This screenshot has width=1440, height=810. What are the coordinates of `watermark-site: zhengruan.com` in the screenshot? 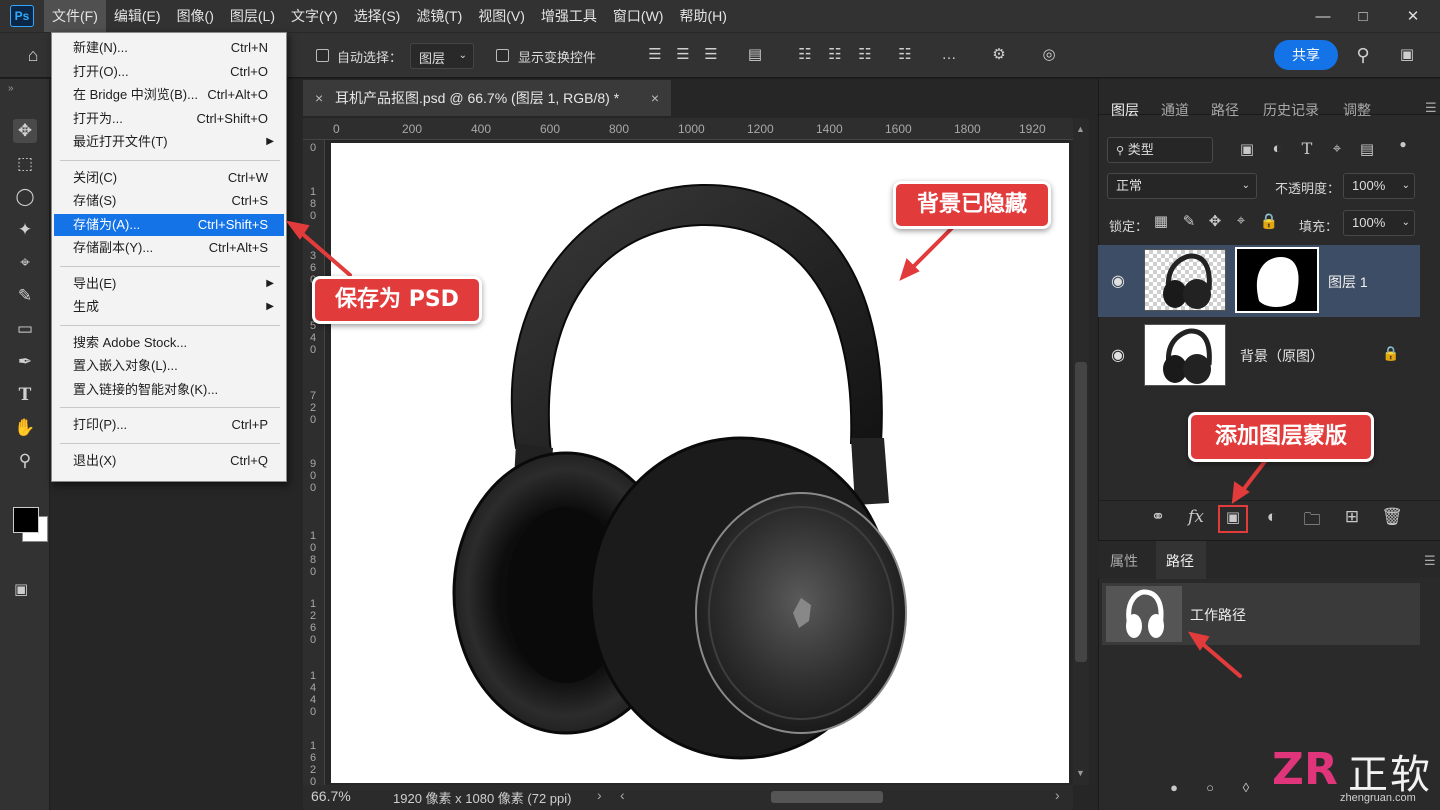 It's located at (1378, 798).